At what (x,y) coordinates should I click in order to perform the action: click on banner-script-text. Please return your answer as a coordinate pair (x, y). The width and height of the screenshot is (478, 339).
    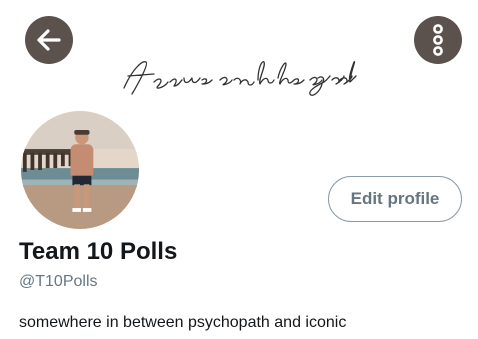
    Looking at the image, I should click on (238, 75).